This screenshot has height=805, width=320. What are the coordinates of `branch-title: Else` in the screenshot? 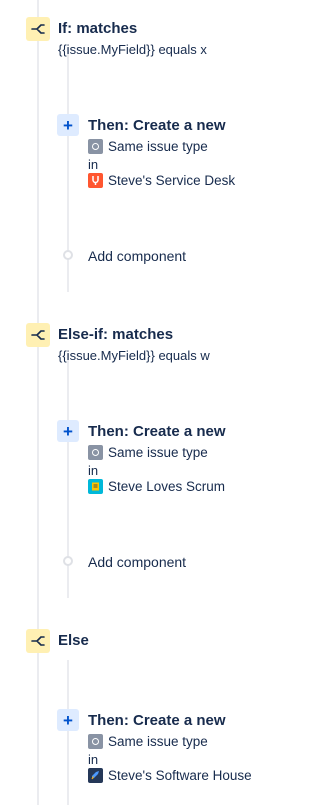 It's located at (73, 640).